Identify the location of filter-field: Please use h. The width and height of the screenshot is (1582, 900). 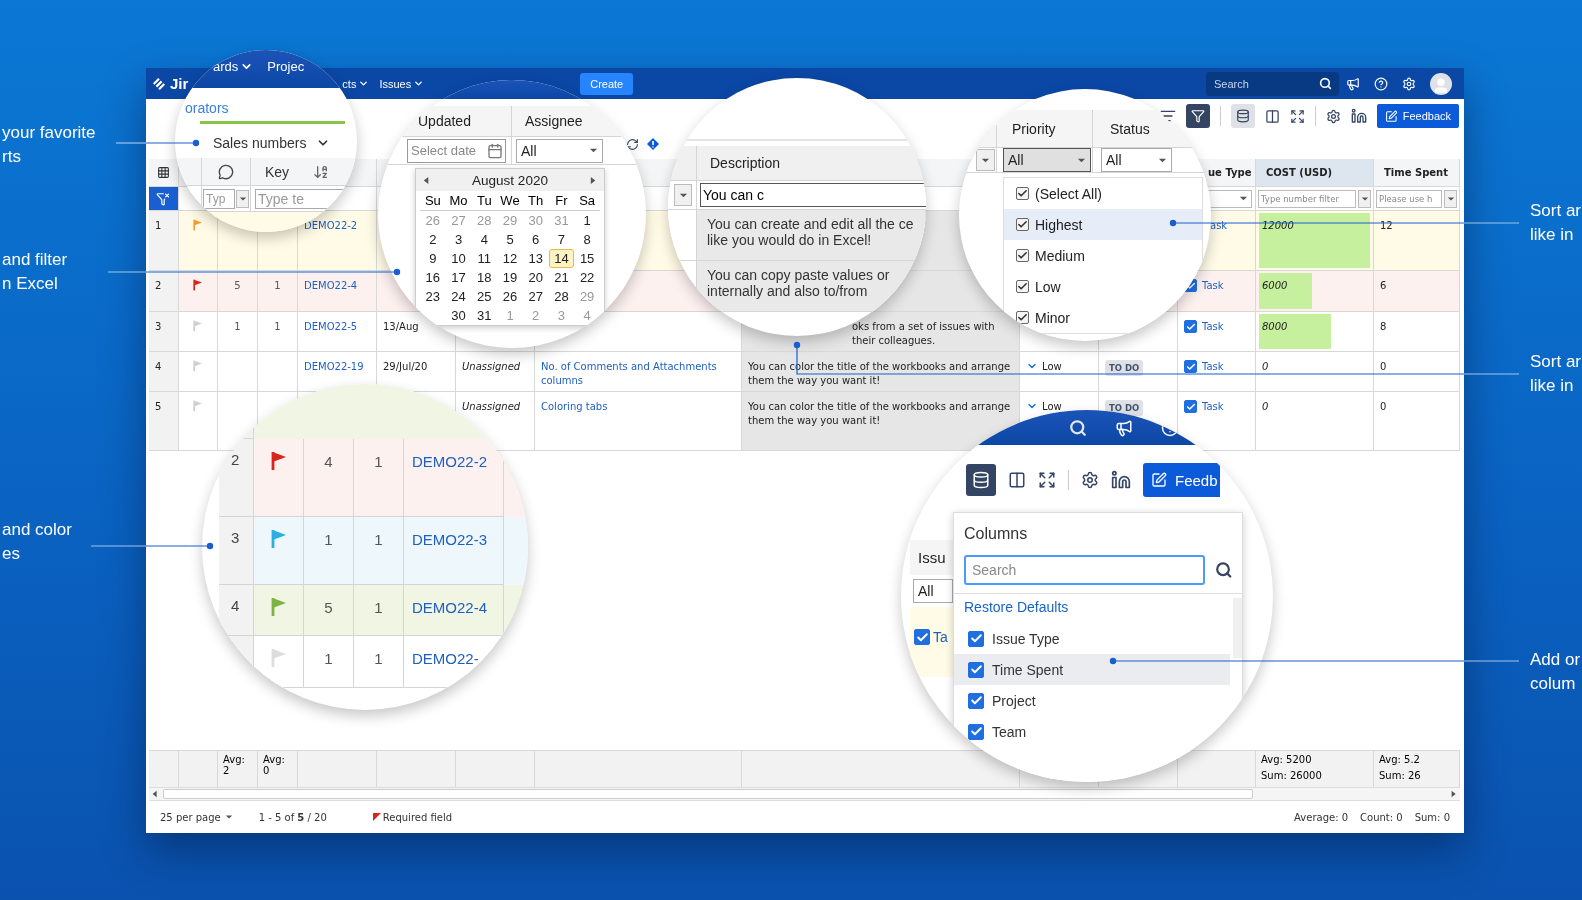
(1409, 198).